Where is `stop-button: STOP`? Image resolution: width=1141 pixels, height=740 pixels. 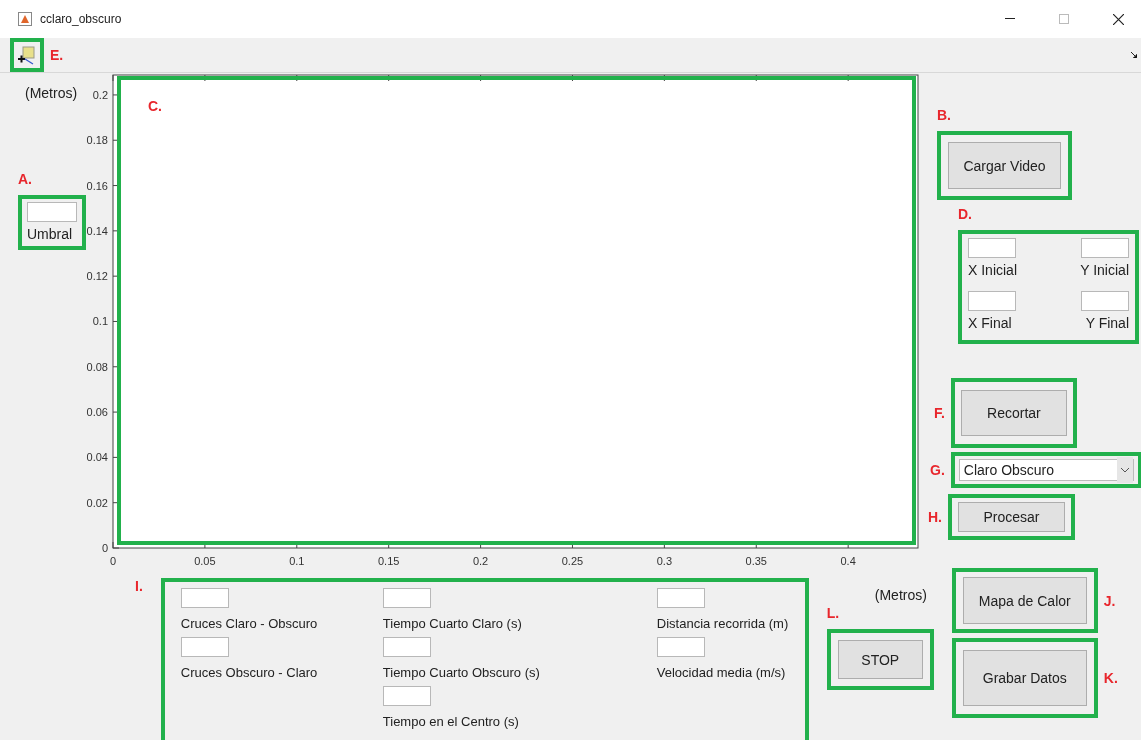
stop-button: STOP is located at coordinates (880, 659).